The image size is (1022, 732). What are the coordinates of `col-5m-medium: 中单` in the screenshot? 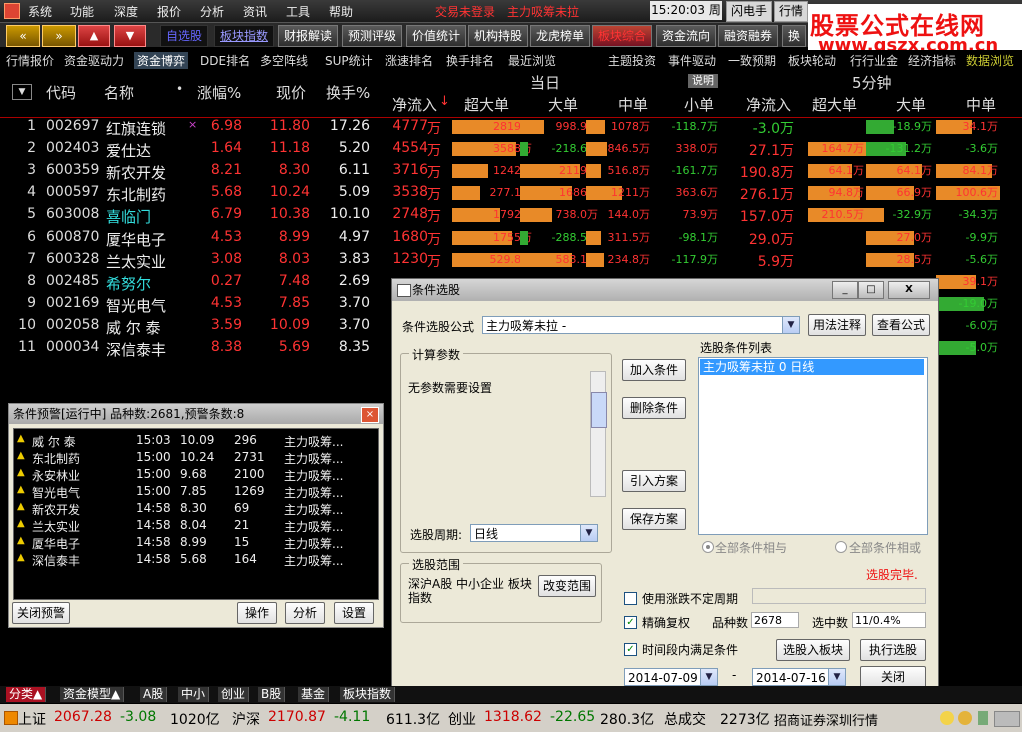 It's located at (981, 104).